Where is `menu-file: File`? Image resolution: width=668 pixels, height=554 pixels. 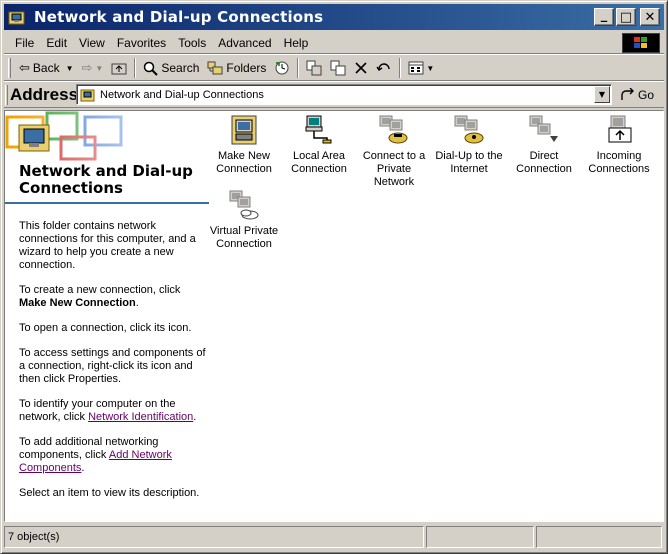 menu-file: File is located at coordinates (24, 43).